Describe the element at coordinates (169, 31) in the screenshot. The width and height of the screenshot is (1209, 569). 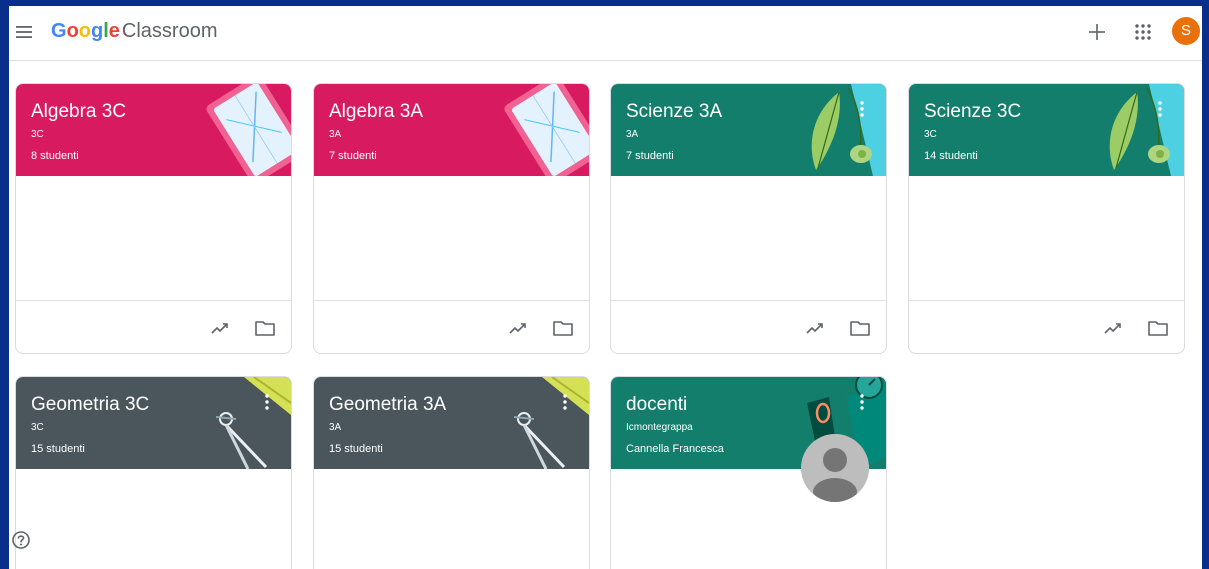
I see `product-name: Classroom` at that location.